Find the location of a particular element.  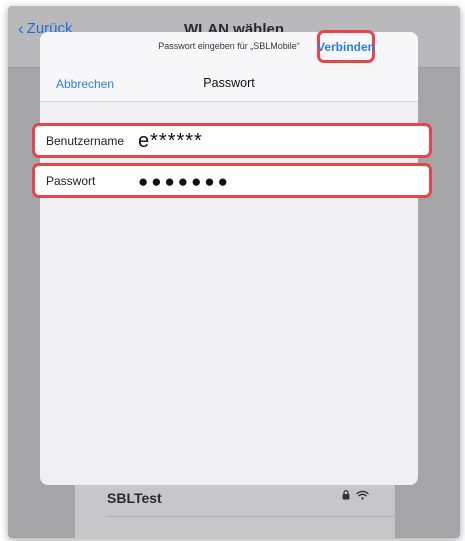

network-name: SBLTest is located at coordinates (134, 498).